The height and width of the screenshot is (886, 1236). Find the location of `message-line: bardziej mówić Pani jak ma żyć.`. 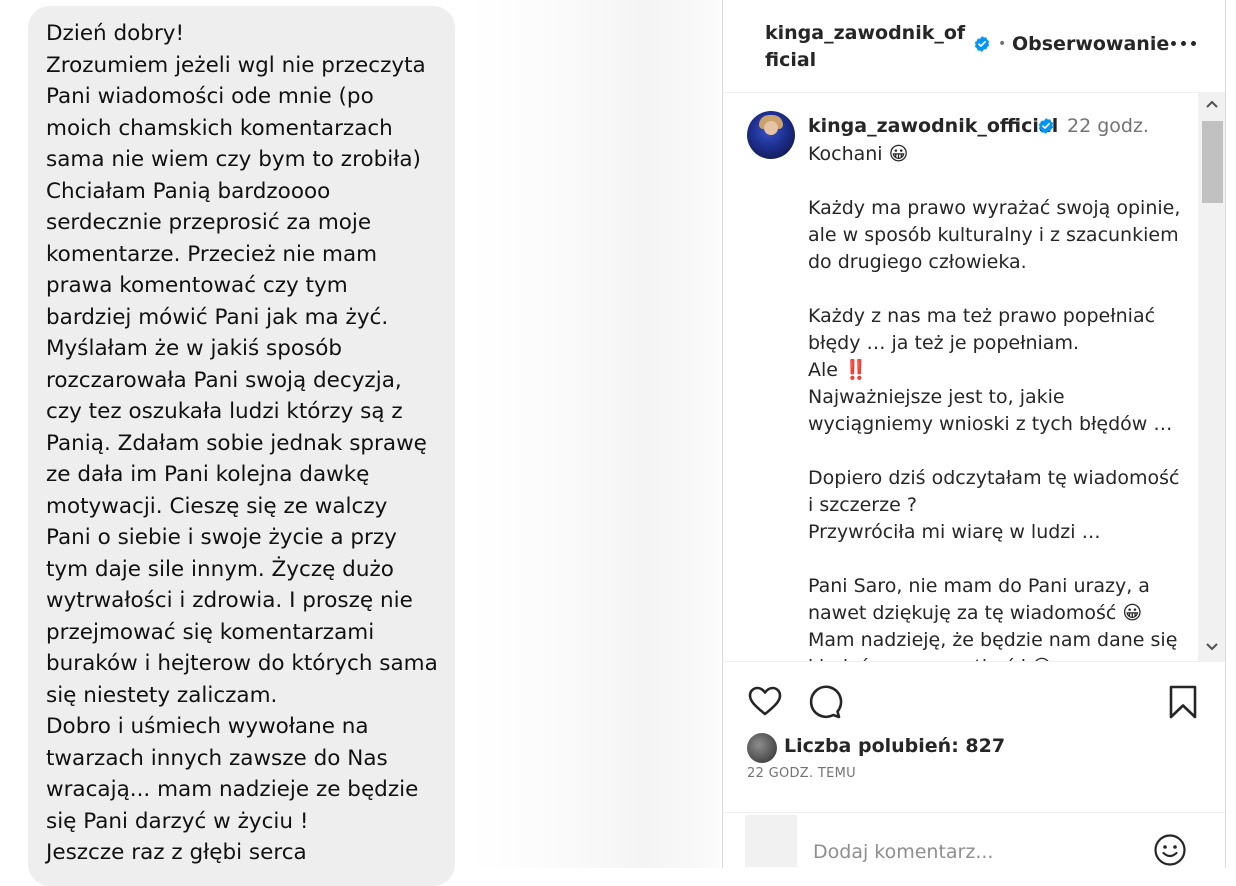

message-line: bardziej mówić Pani jak ma żyć. is located at coordinates (217, 317).